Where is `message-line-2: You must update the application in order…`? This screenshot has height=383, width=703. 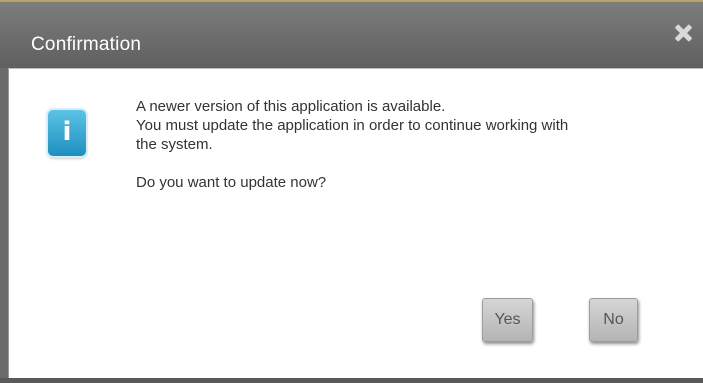 message-line-2: You must update the application in order… is located at coordinates (352, 125).